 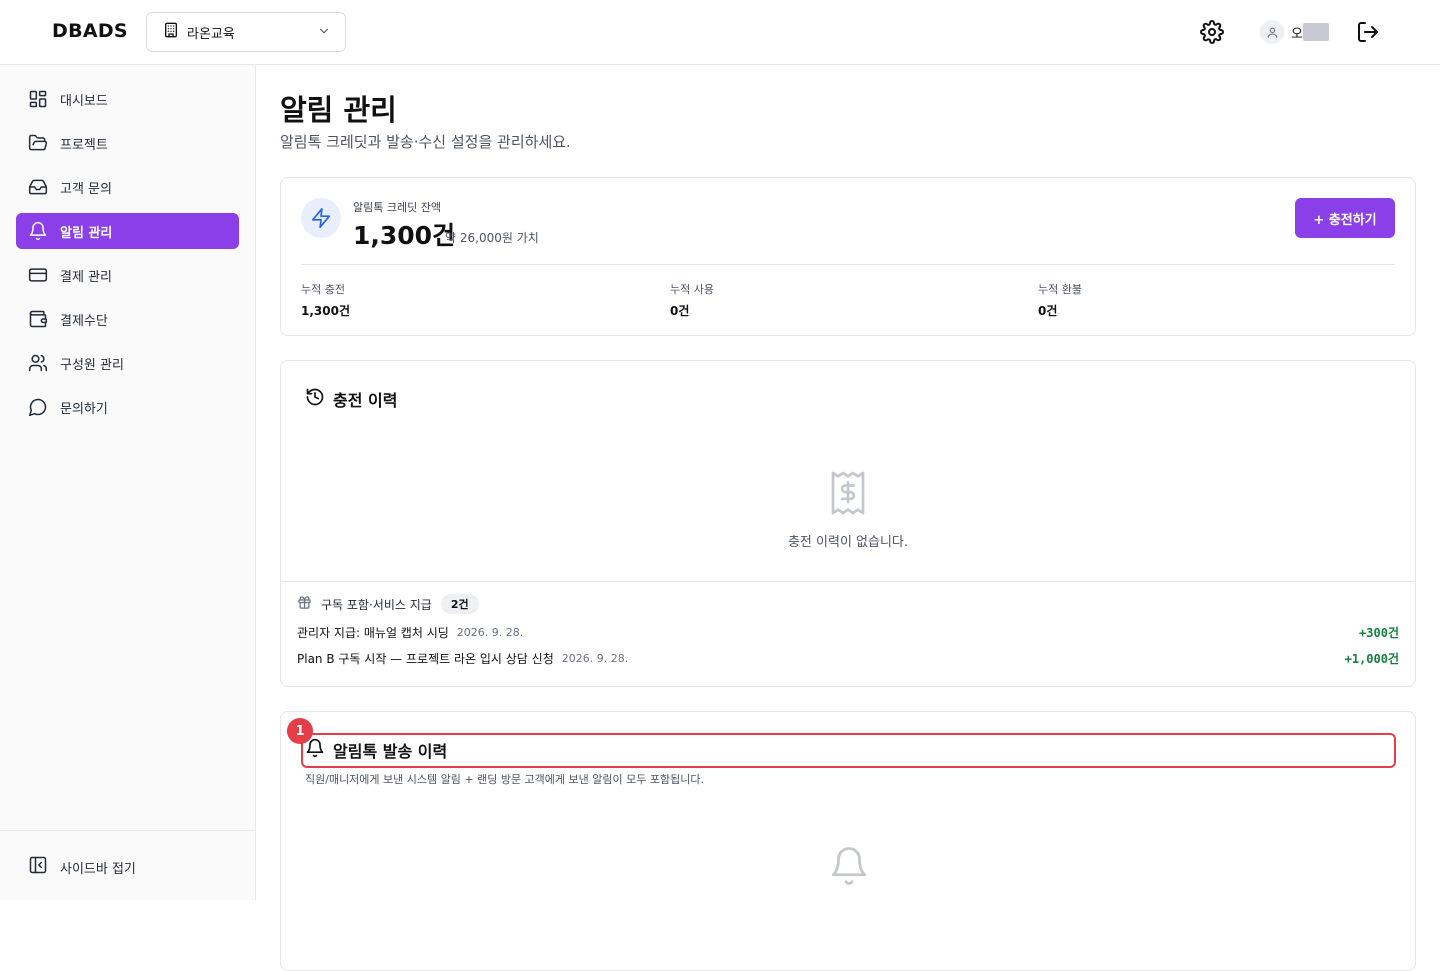 I want to click on avatar, so click(x=1272, y=32).